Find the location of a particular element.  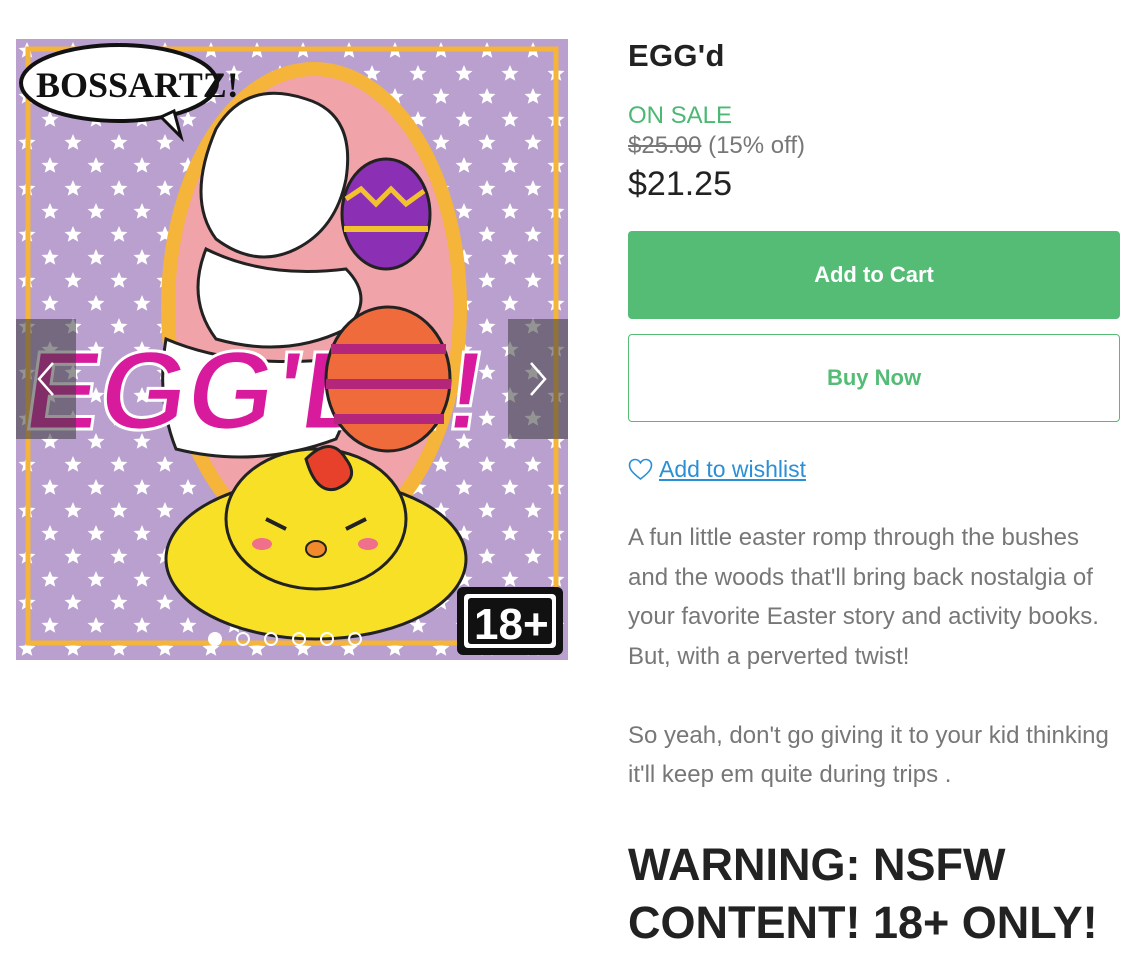

current-price: $21.25 is located at coordinates (680, 184).